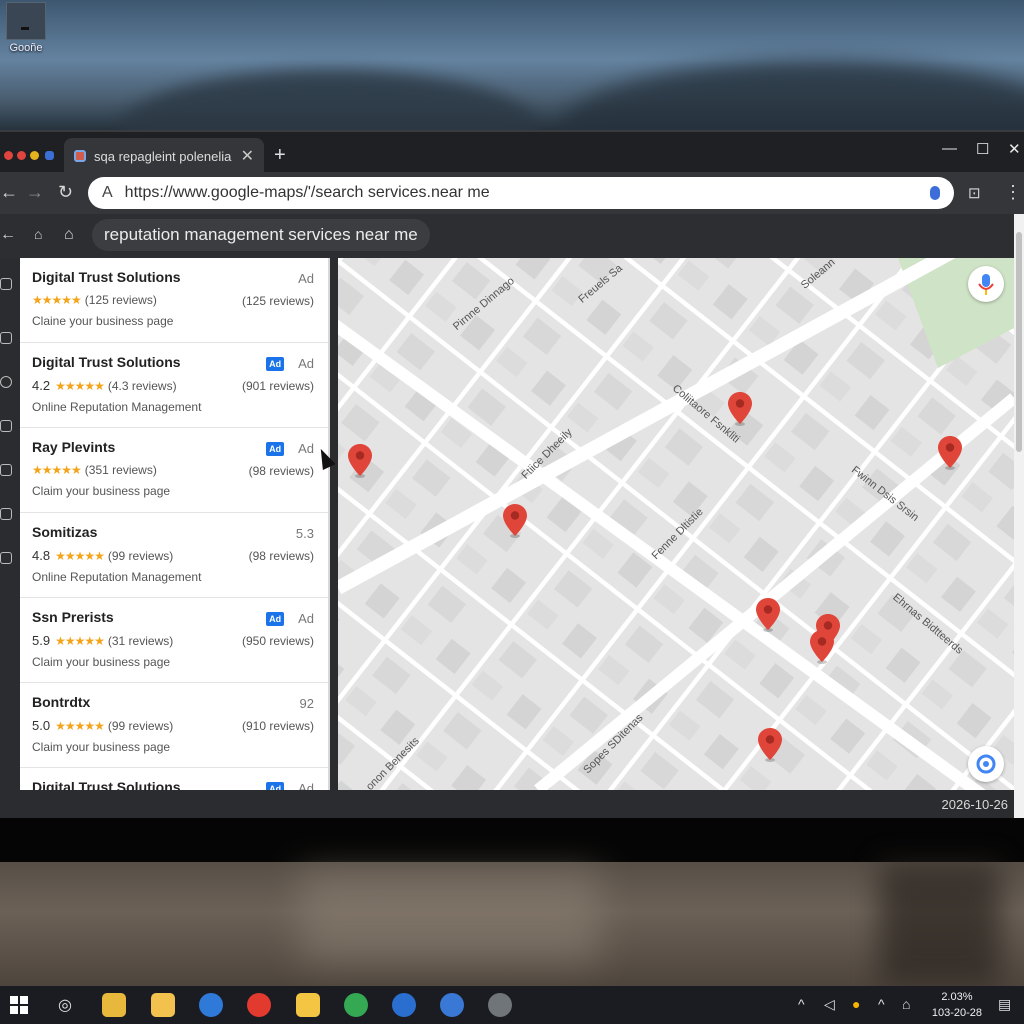 The width and height of the screenshot is (1024, 1024). What do you see at coordinates (114, 1005) in the screenshot?
I see `store-app-icon` at bounding box center [114, 1005].